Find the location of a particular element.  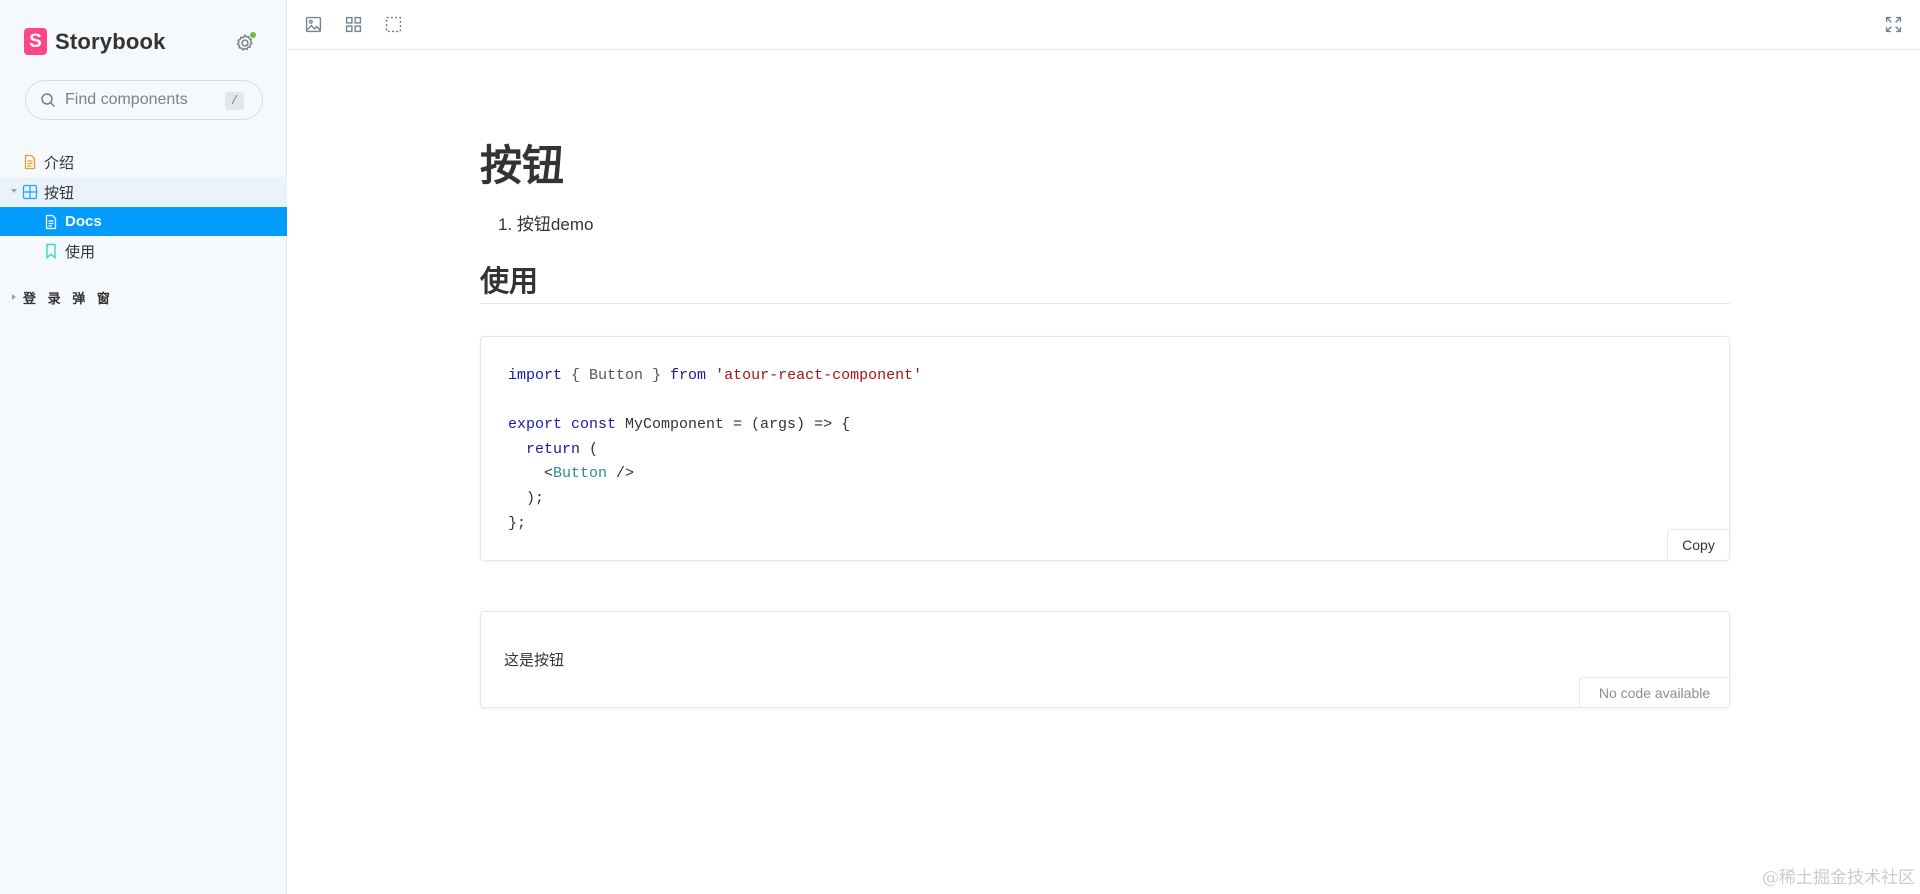

code-token: export is located at coordinates (535, 425).